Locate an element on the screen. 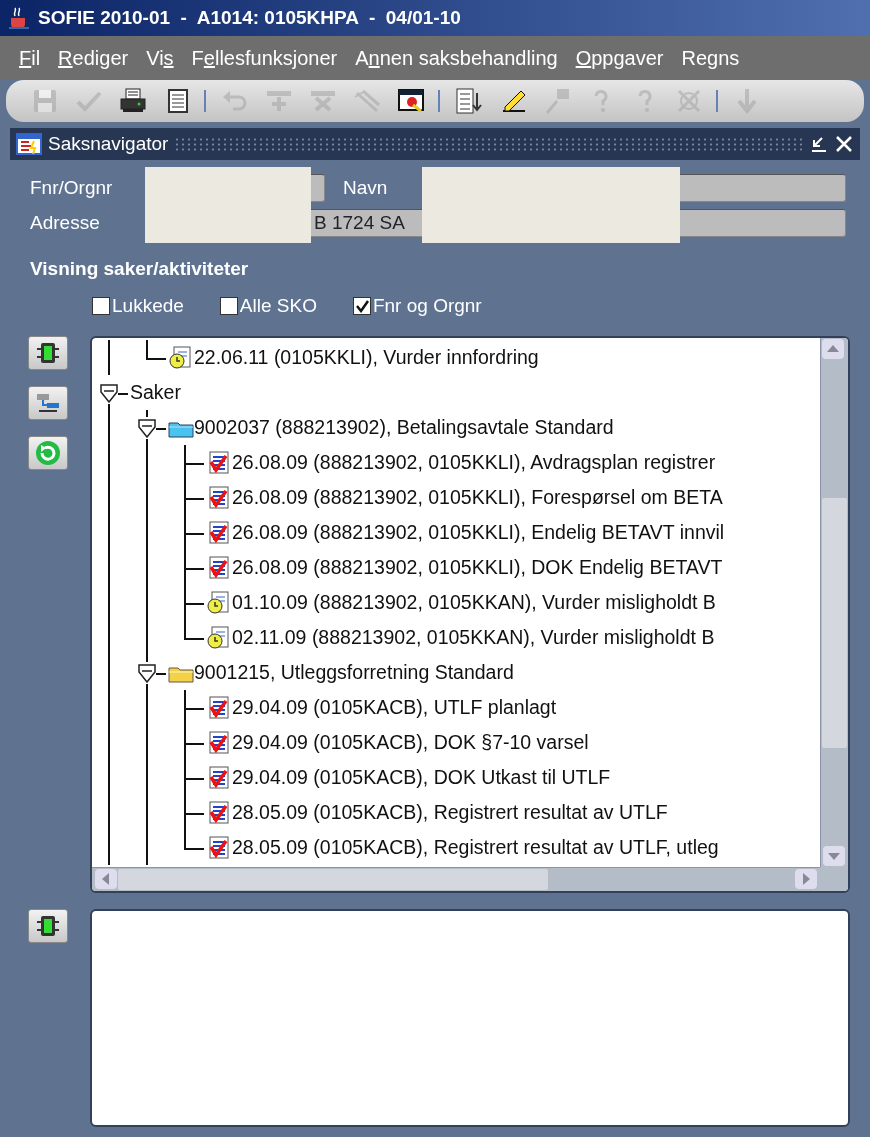 This screenshot has height=1137, width=870. refresh-icon is located at coordinates (48, 453).